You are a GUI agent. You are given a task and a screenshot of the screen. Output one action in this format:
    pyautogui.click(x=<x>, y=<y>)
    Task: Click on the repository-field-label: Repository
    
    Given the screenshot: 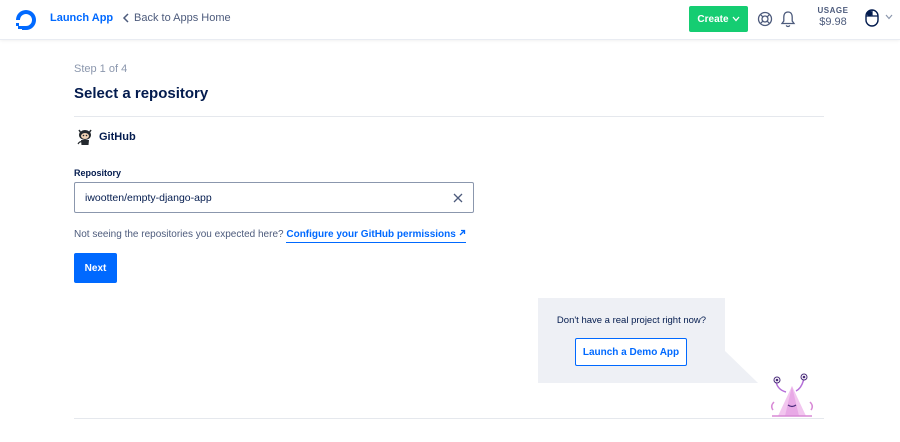 What is the action you would take?
    pyautogui.click(x=98, y=173)
    